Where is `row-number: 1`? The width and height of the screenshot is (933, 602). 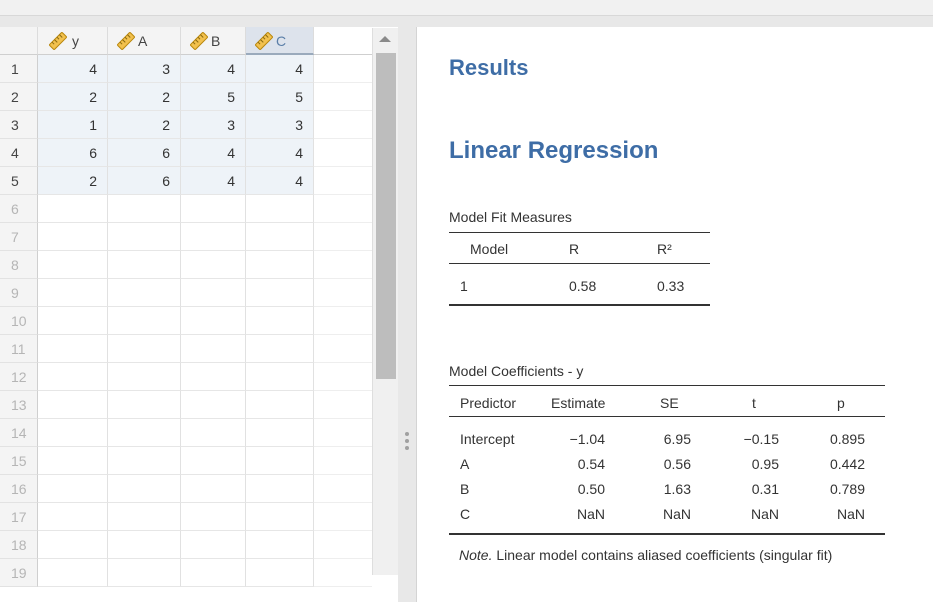
row-number: 1 is located at coordinates (19, 69).